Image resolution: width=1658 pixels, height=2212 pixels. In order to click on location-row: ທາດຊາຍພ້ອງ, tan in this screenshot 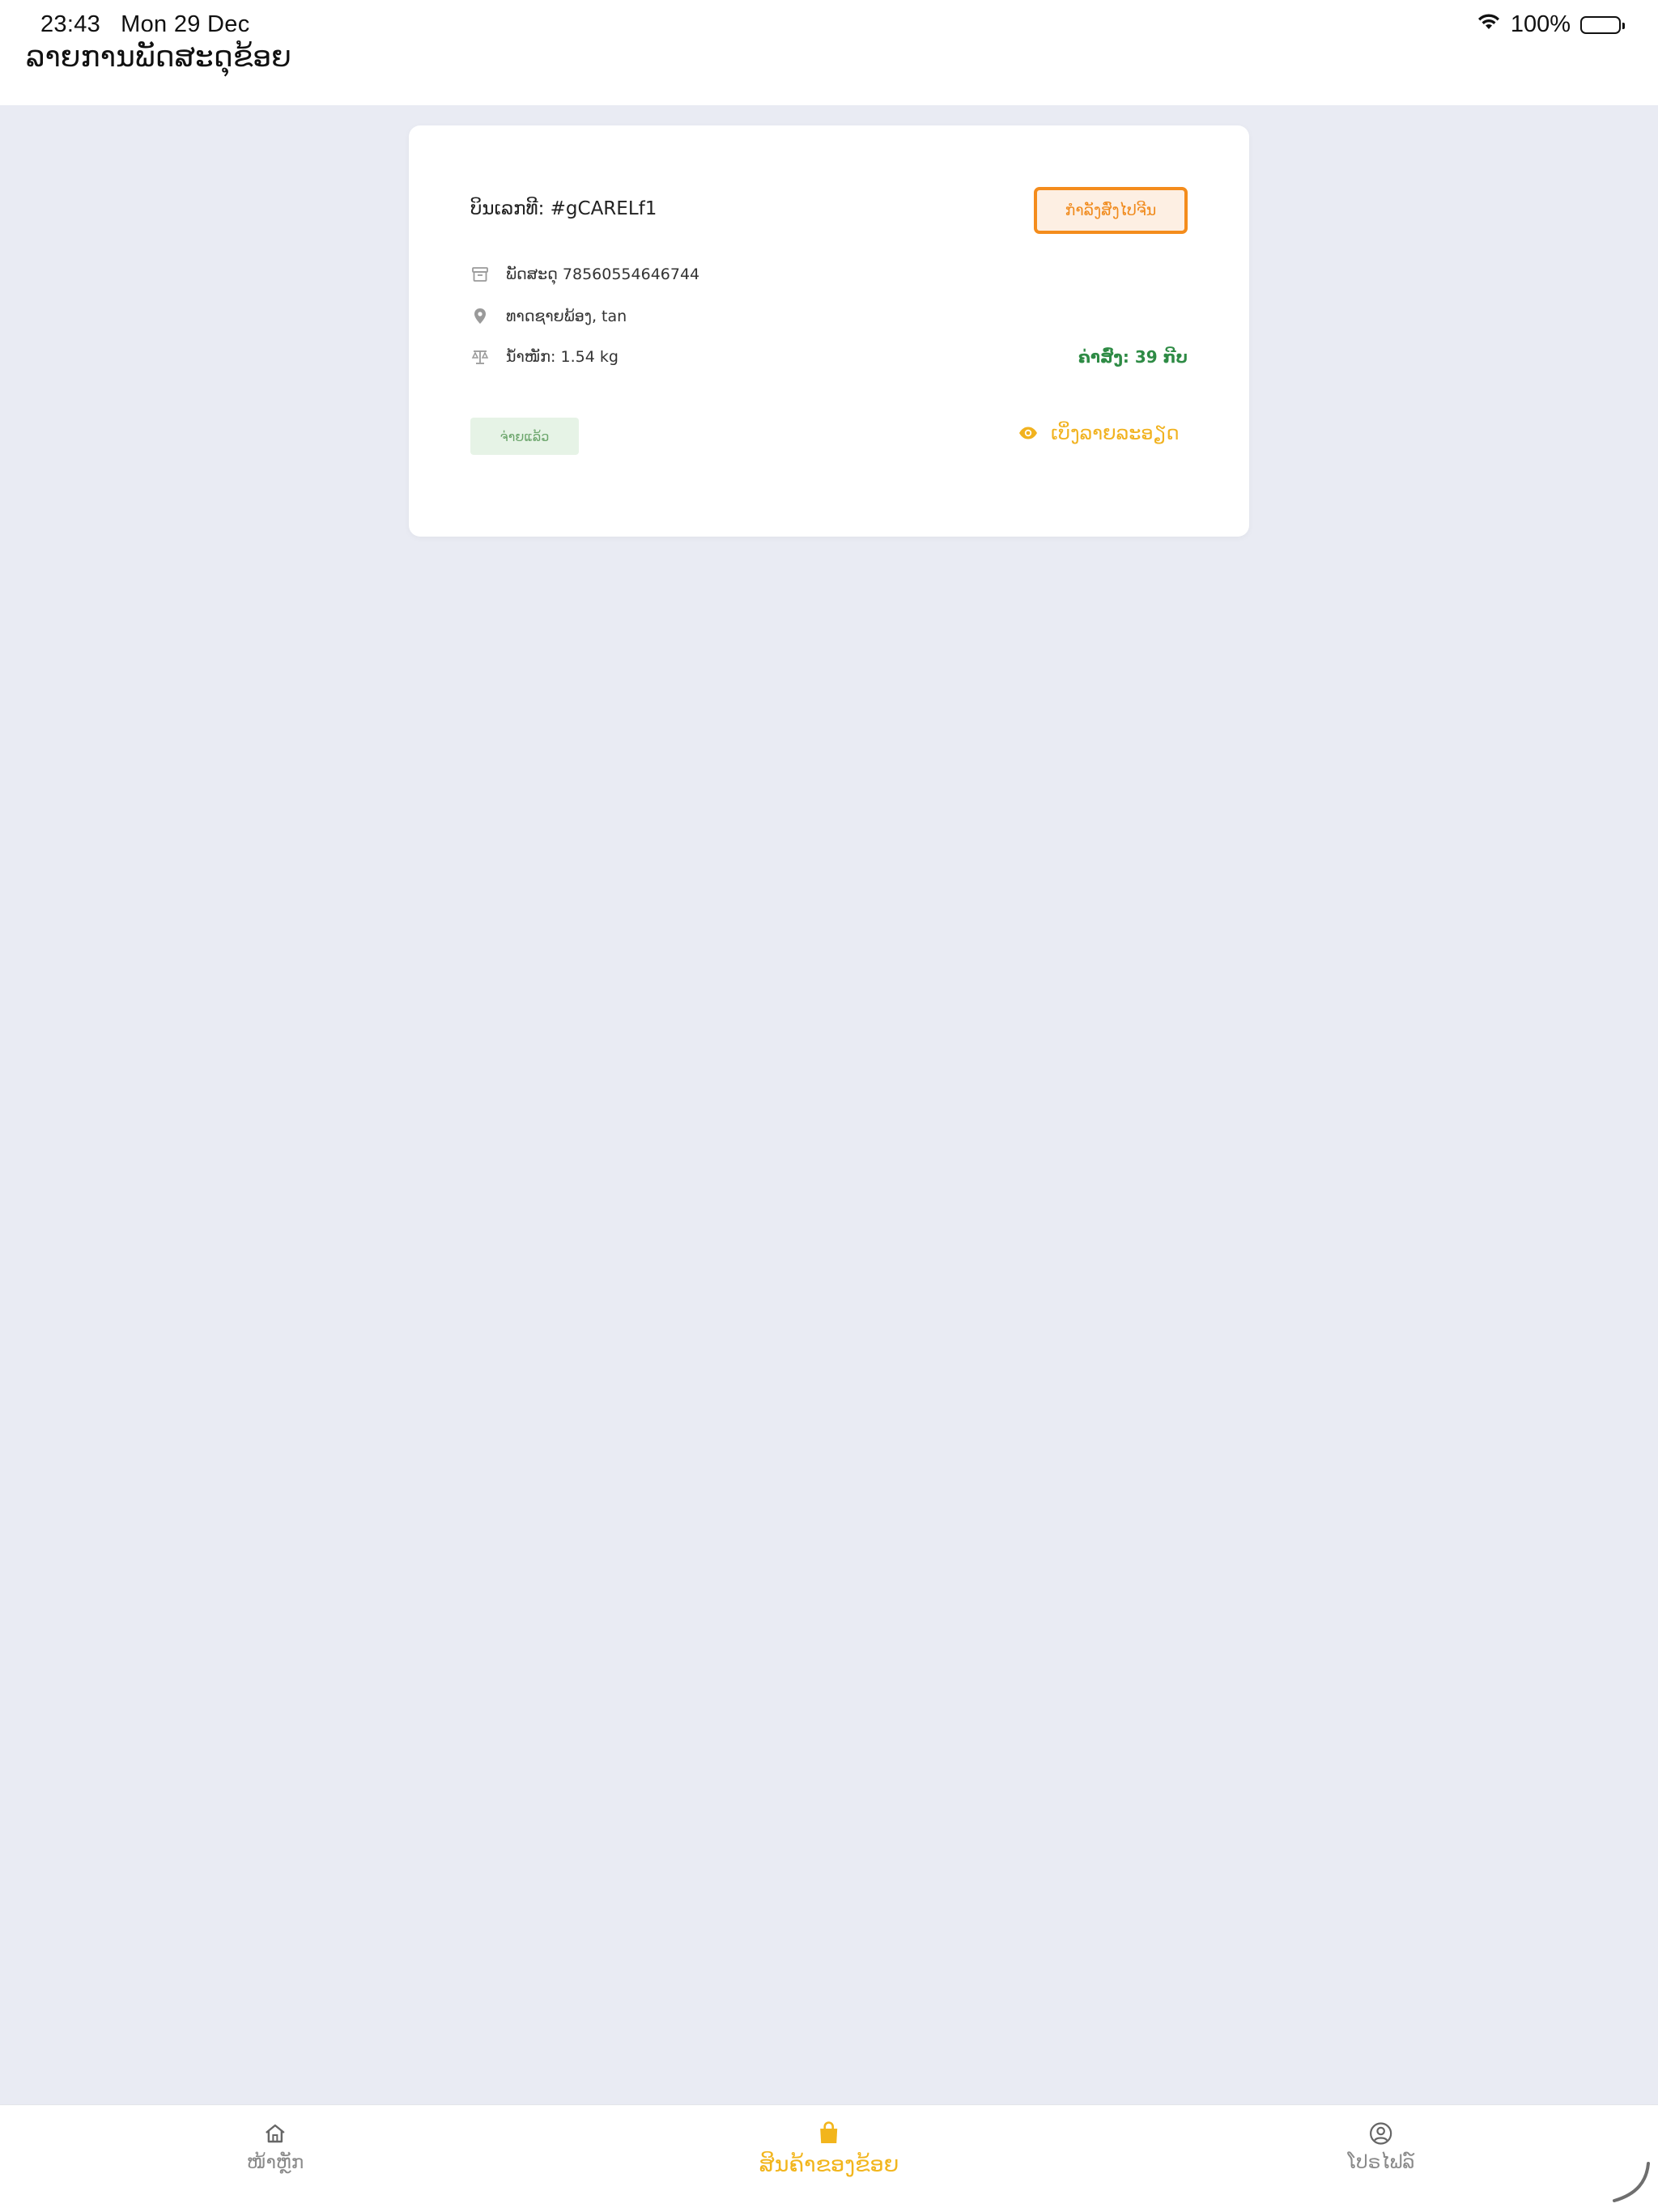, I will do `click(548, 316)`.